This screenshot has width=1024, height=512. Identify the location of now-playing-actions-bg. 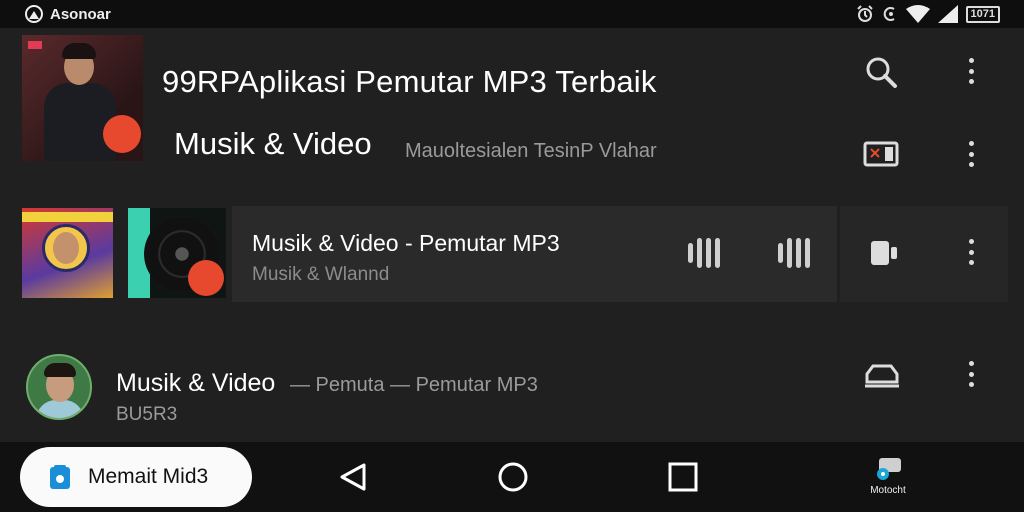
(924, 254).